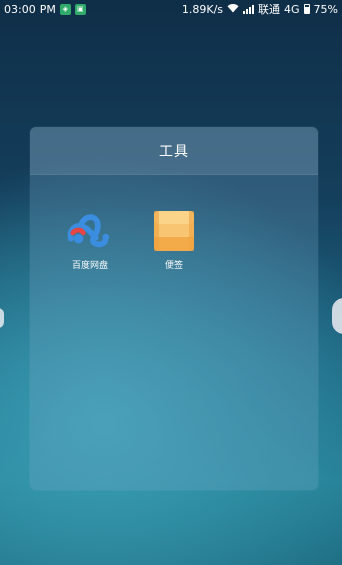  I want to click on status-bar-right: 1.89K/s 联通 4G 75%, so click(260, 9).